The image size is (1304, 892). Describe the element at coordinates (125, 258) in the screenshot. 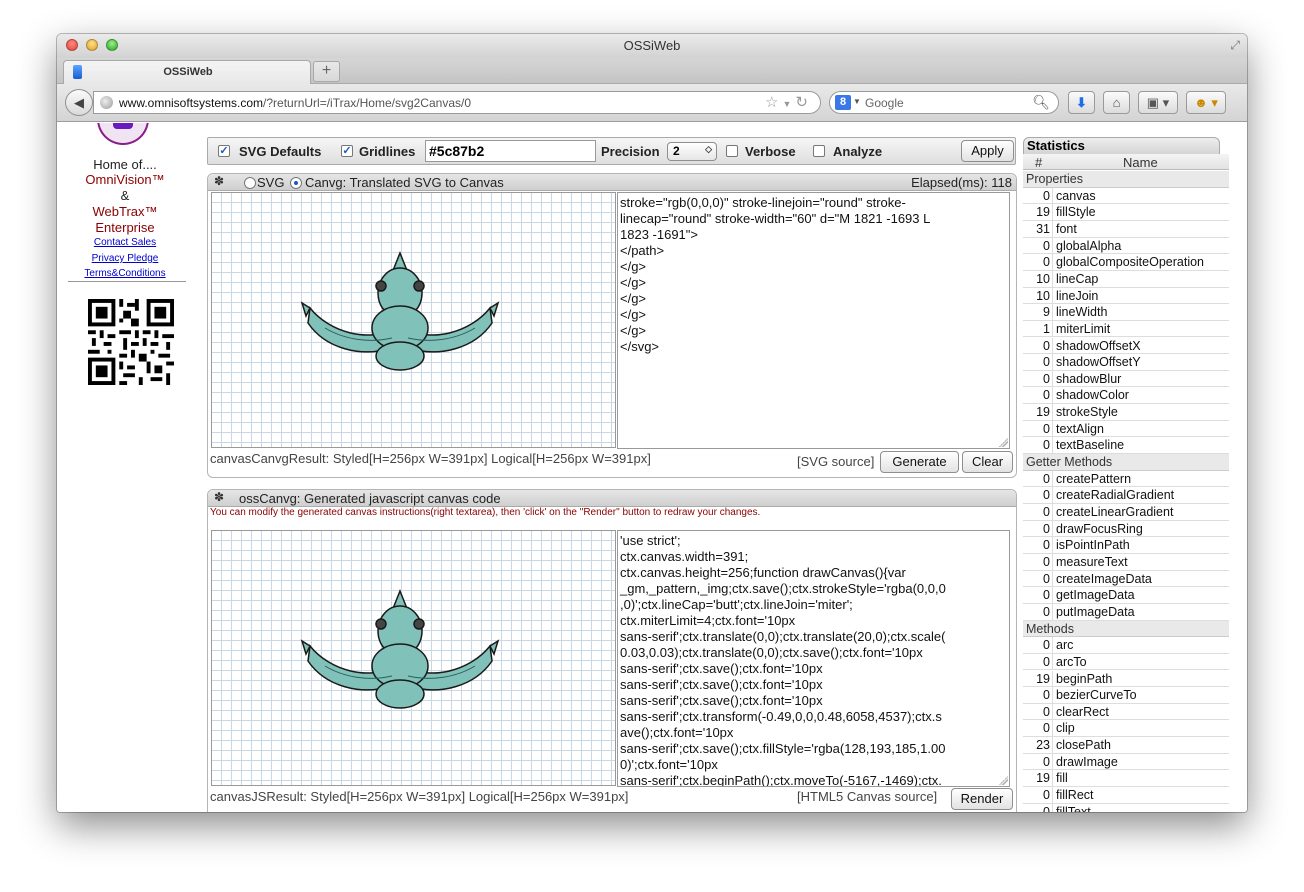

I see `privacy-pledge-link: Privacy Pledge` at that location.